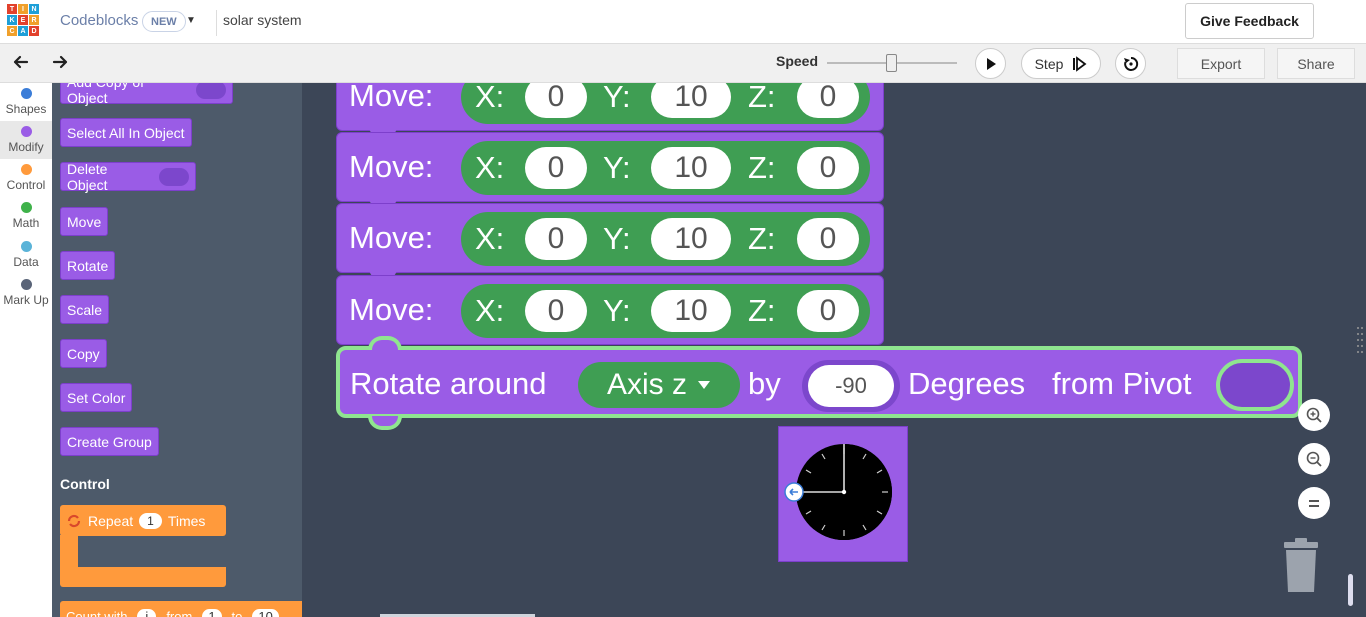  What do you see at coordinates (1316, 63) in the screenshot?
I see `share-button: Share` at bounding box center [1316, 63].